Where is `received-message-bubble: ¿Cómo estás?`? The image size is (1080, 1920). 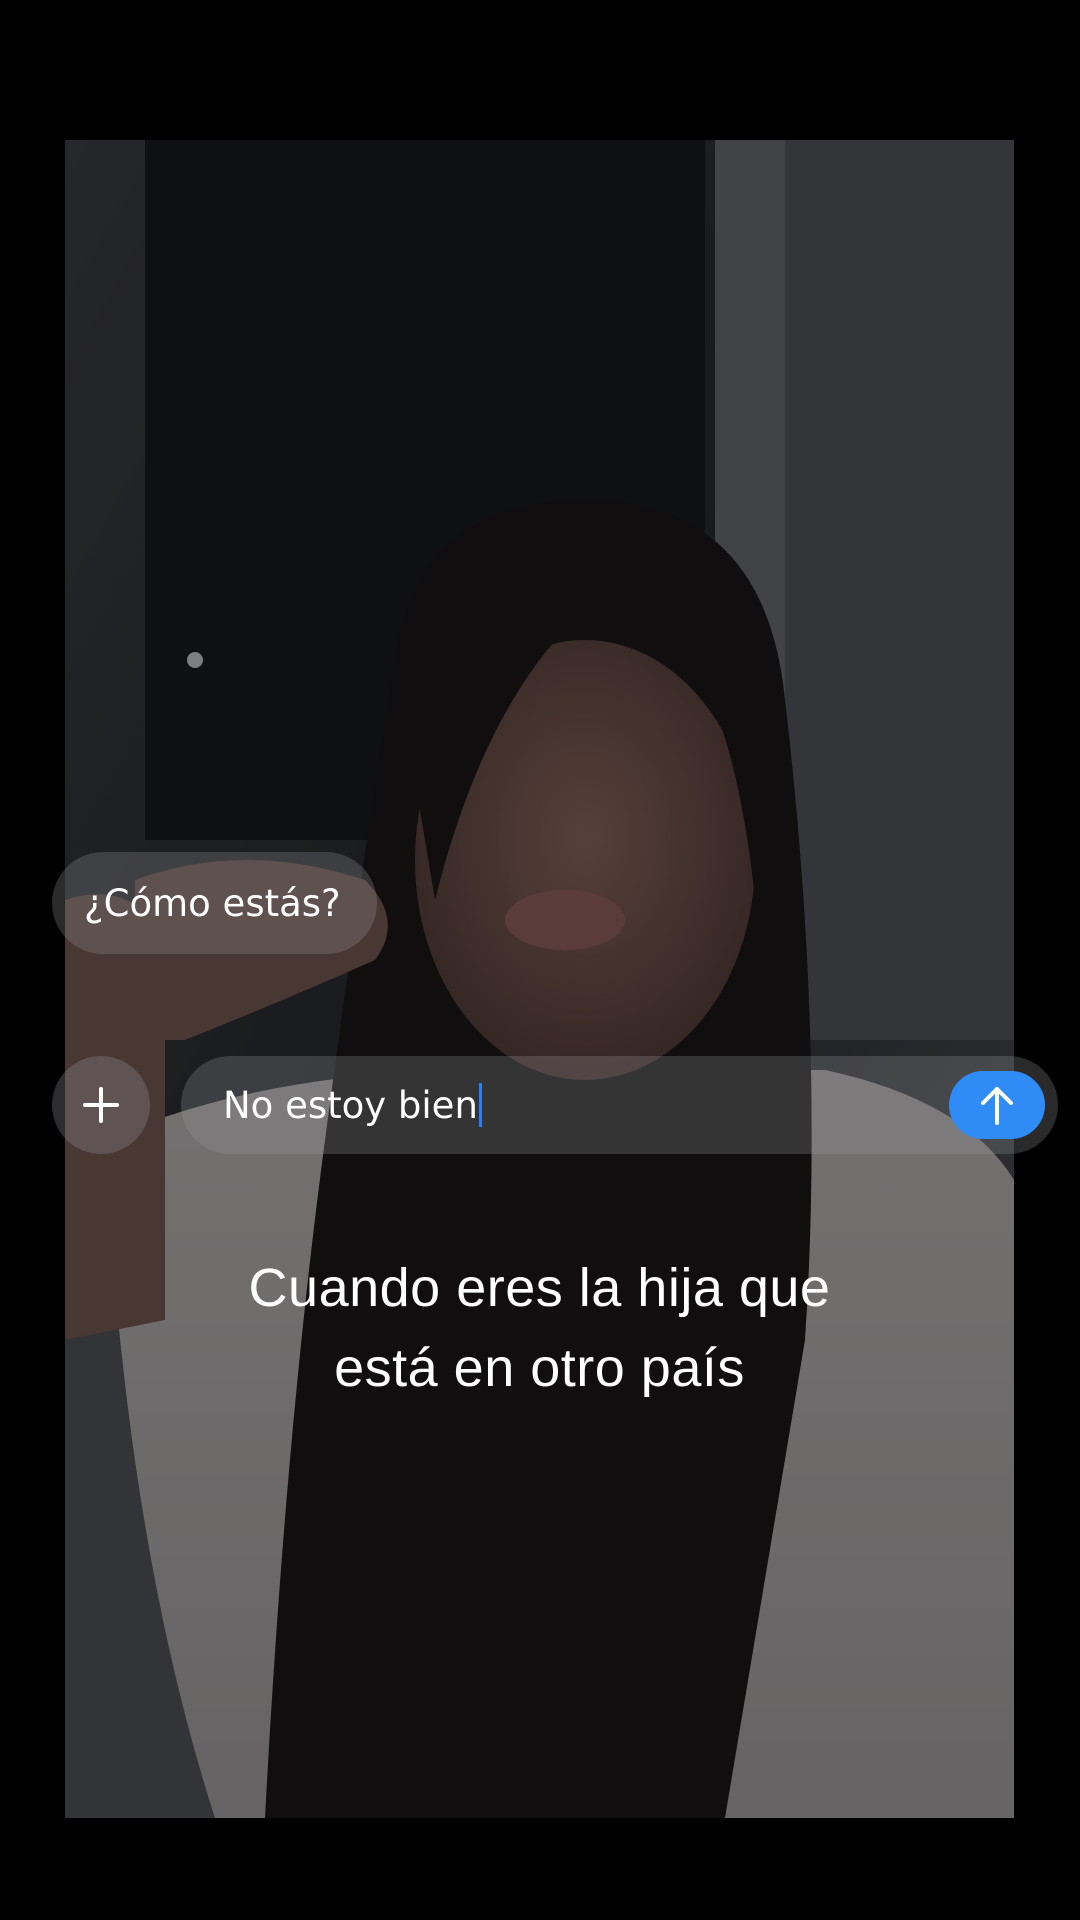 received-message-bubble: ¿Cómo estás? is located at coordinates (214, 903).